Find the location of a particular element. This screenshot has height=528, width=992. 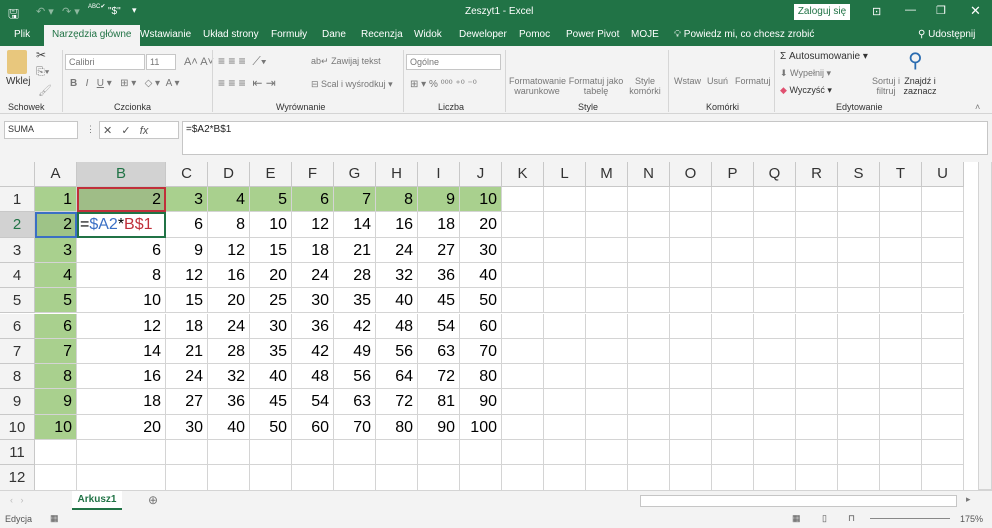

column-header-T: T is located at coordinates (901, 174).